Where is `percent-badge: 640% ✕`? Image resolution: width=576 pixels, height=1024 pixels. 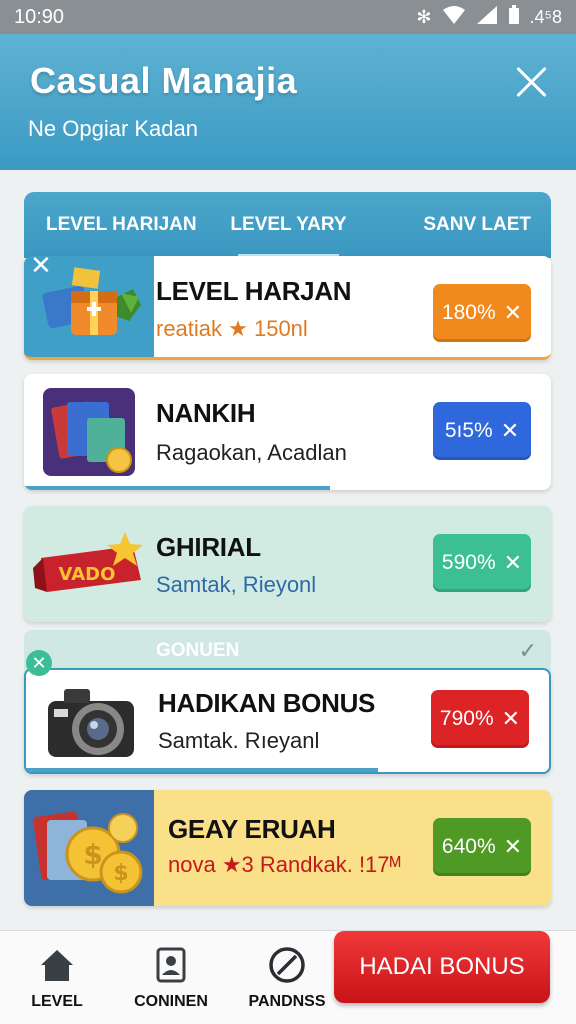
percent-badge: 640% ✕ is located at coordinates (482, 847).